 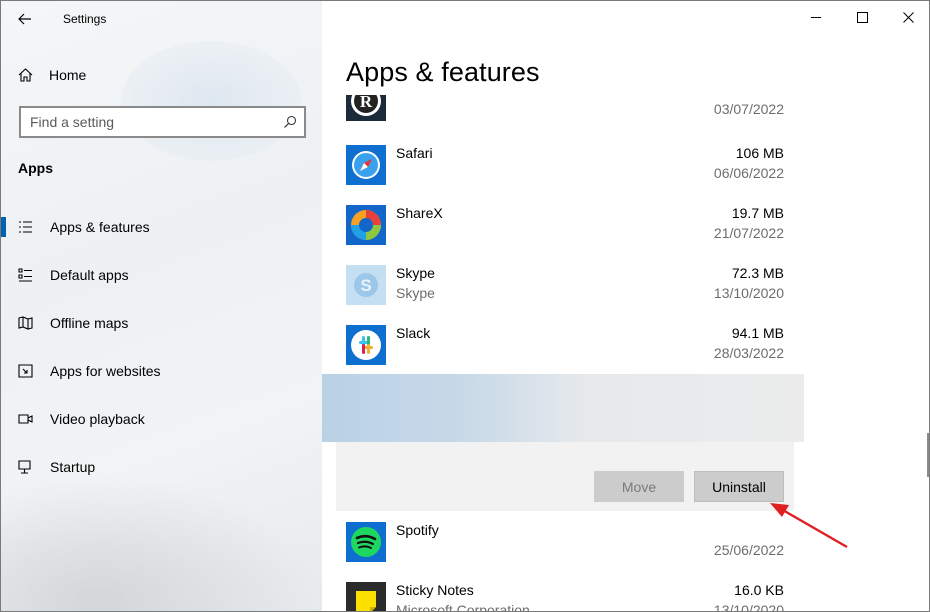 What do you see at coordinates (565, 295) in the screenshot?
I see `list-item: S Skype Skype 72.3 MB 13/10/2020` at bounding box center [565, 295].